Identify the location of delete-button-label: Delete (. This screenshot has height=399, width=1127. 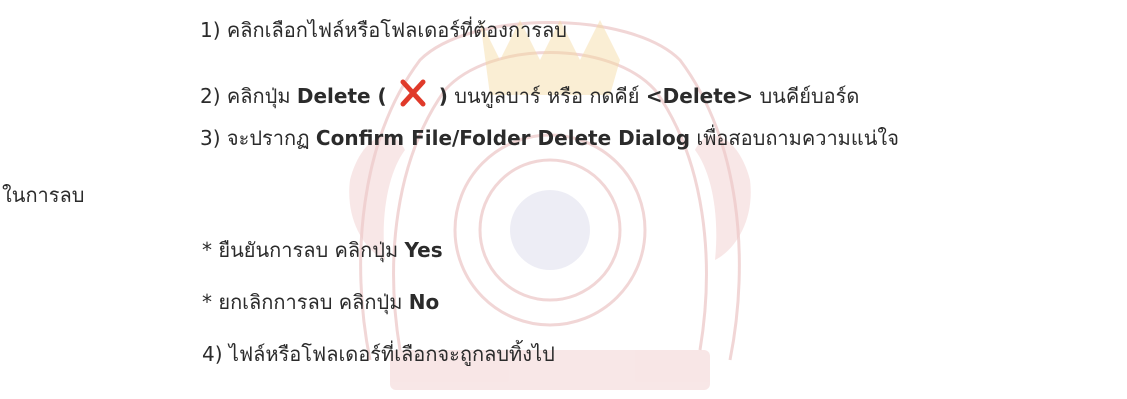
(341, 96).